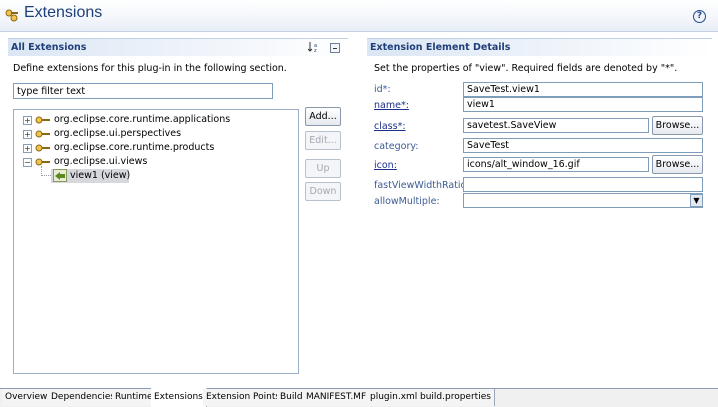  Describe the element at coordinates (394, 397) in the screenshot. I see `tab-plugin-xml: plugin.xml` at that location.